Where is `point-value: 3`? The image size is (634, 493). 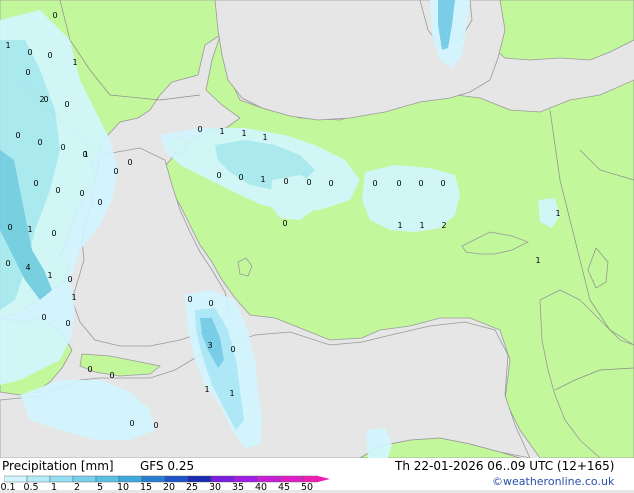 point-value: 3 is located at coordinates (209, 345).